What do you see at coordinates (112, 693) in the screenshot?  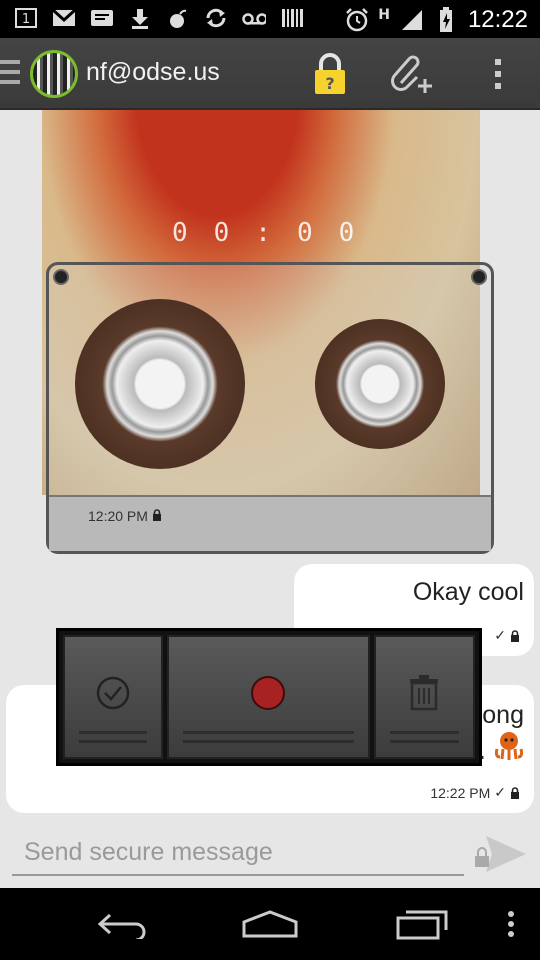 I see `check-circle-icon` at bounding box center [112, 693].